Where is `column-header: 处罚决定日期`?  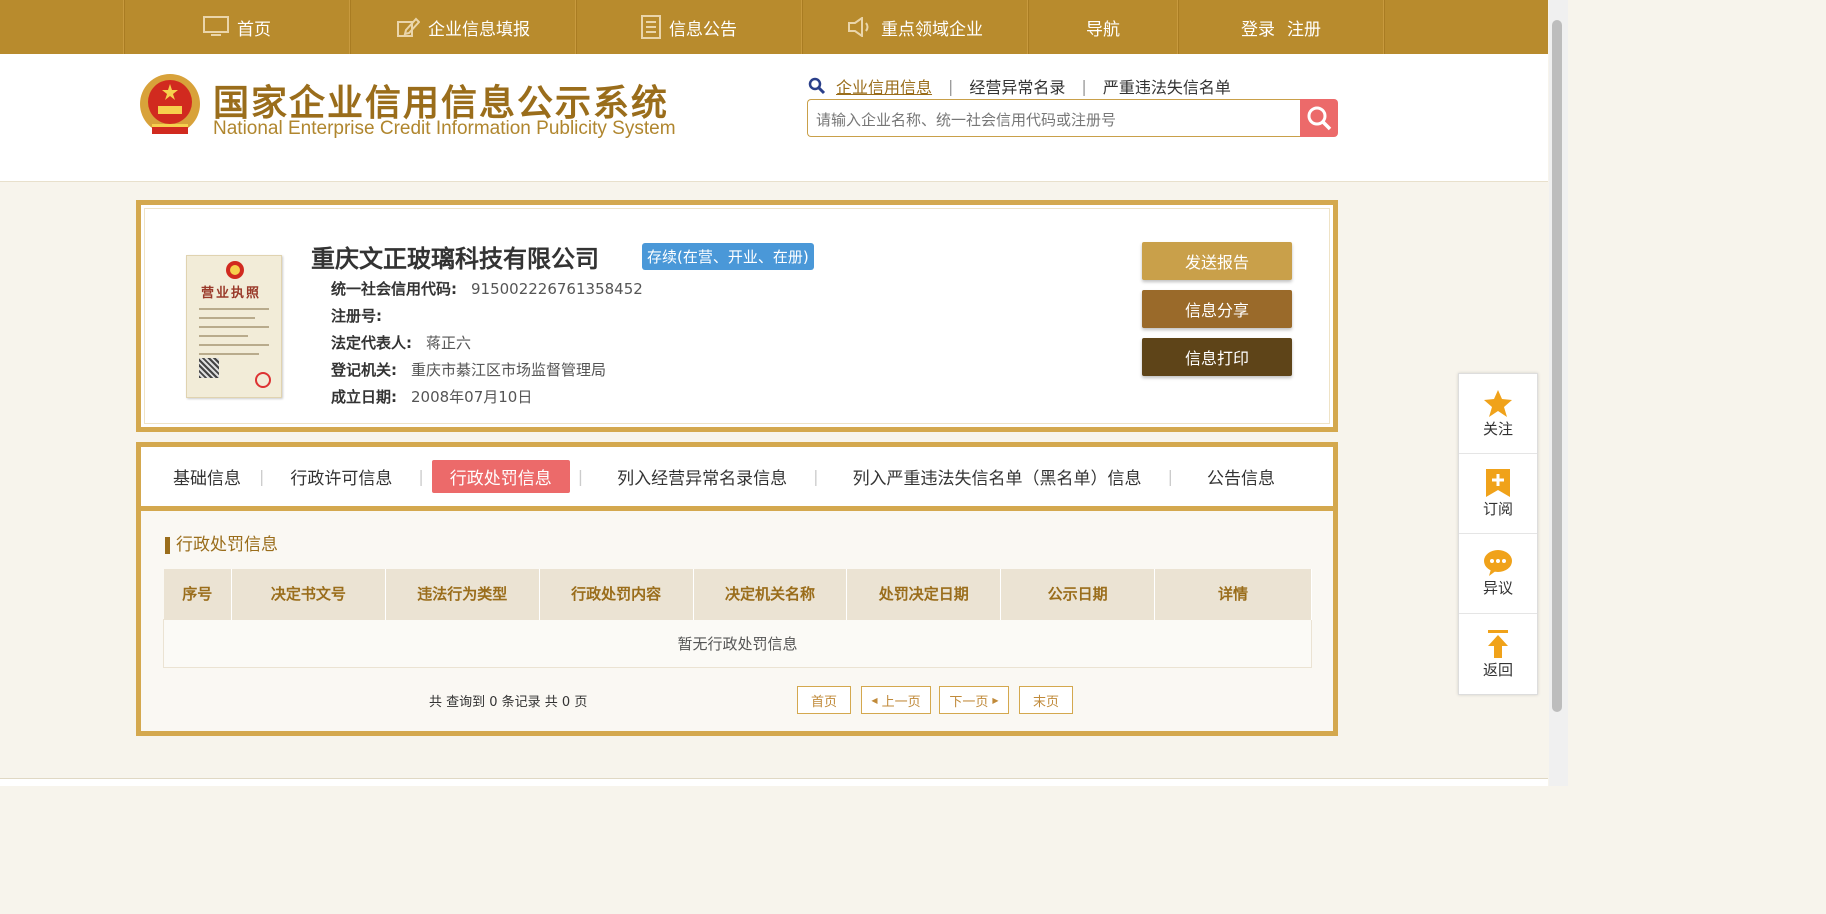 column-header: 处罚决定日期 is located at coordinates (924, 594).